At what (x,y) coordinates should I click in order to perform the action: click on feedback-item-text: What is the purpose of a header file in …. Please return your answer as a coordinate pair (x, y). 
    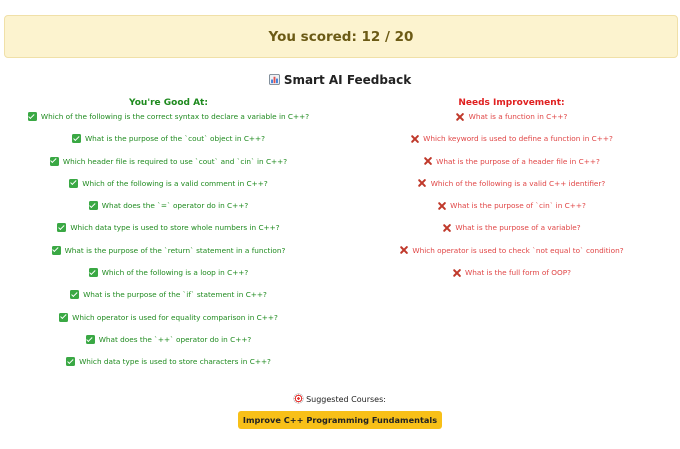
    Looking at the image, I should click on (518, 161).